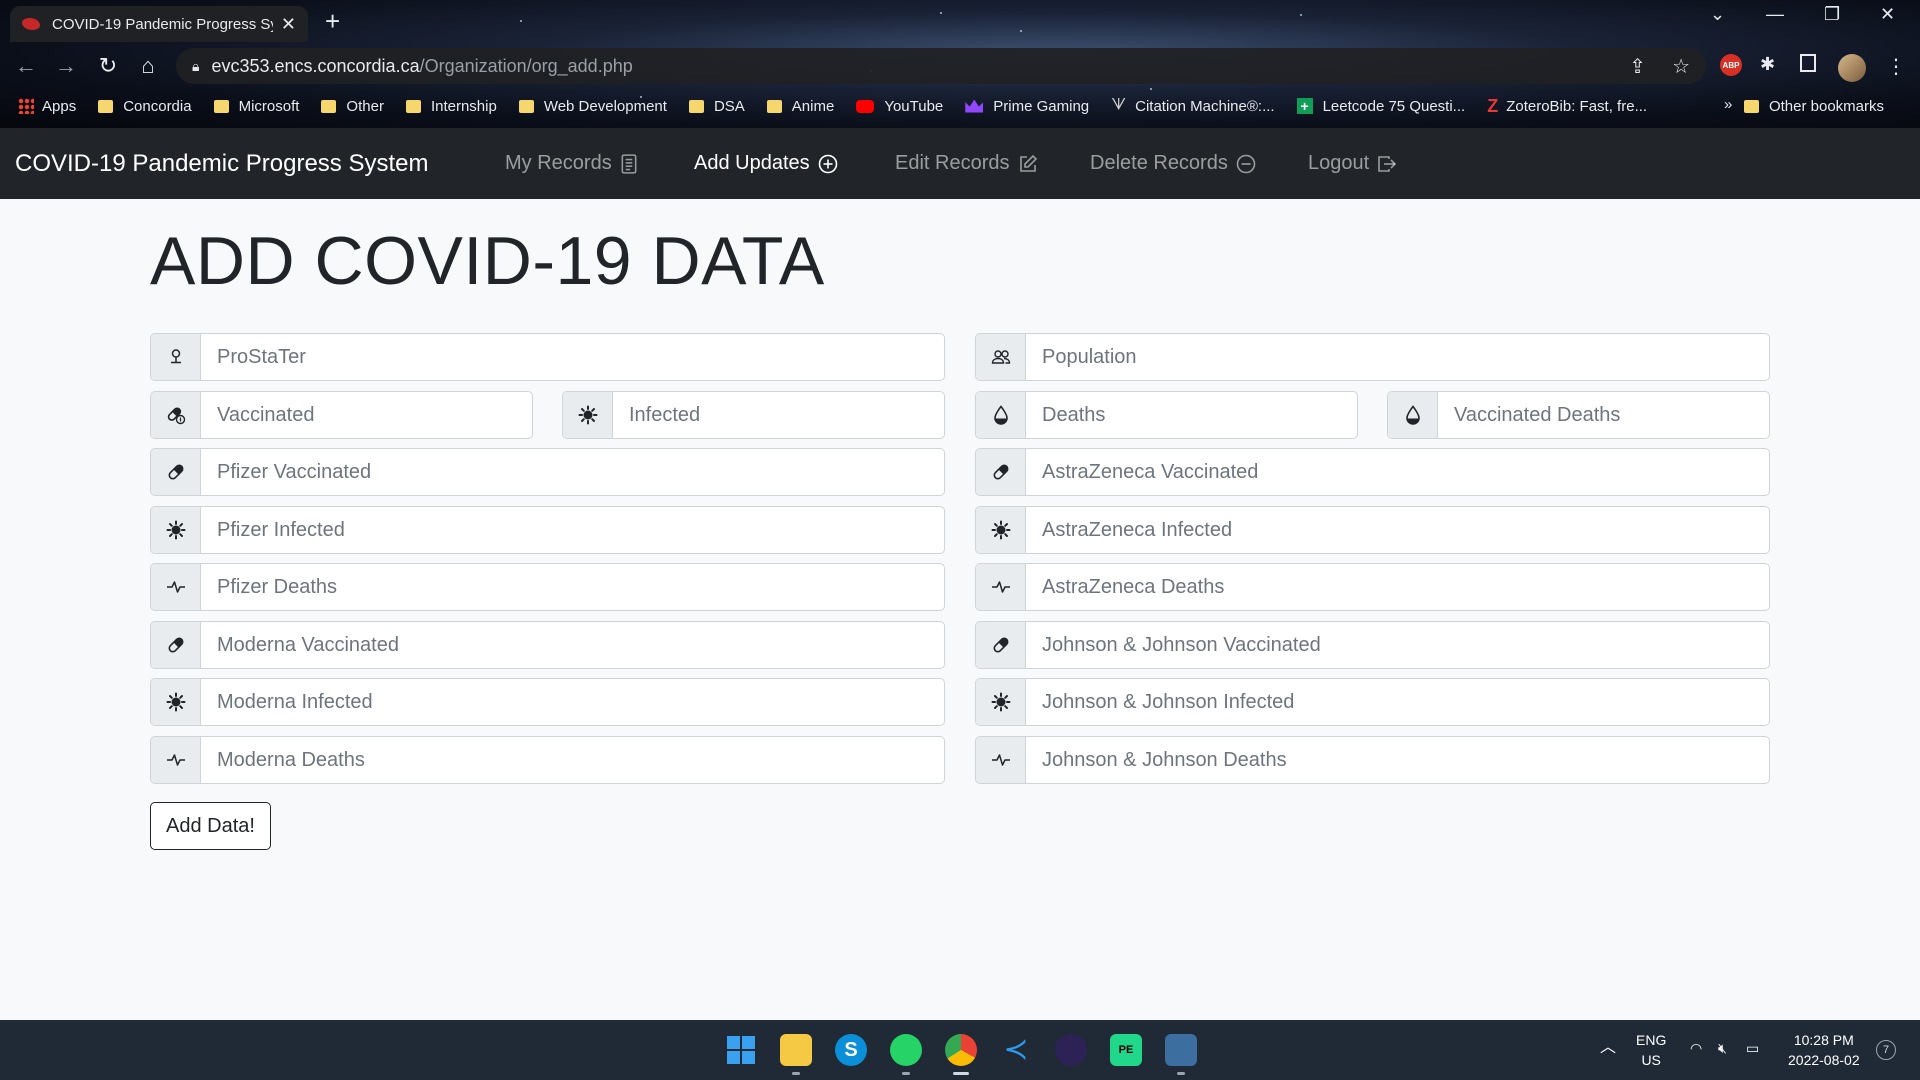 Image resolution: width=1920 pixels, height=1080 pixels. Describe the element at coordinates (796, 1050) in the screenshot. I see `file-explorer-icon` at that location.